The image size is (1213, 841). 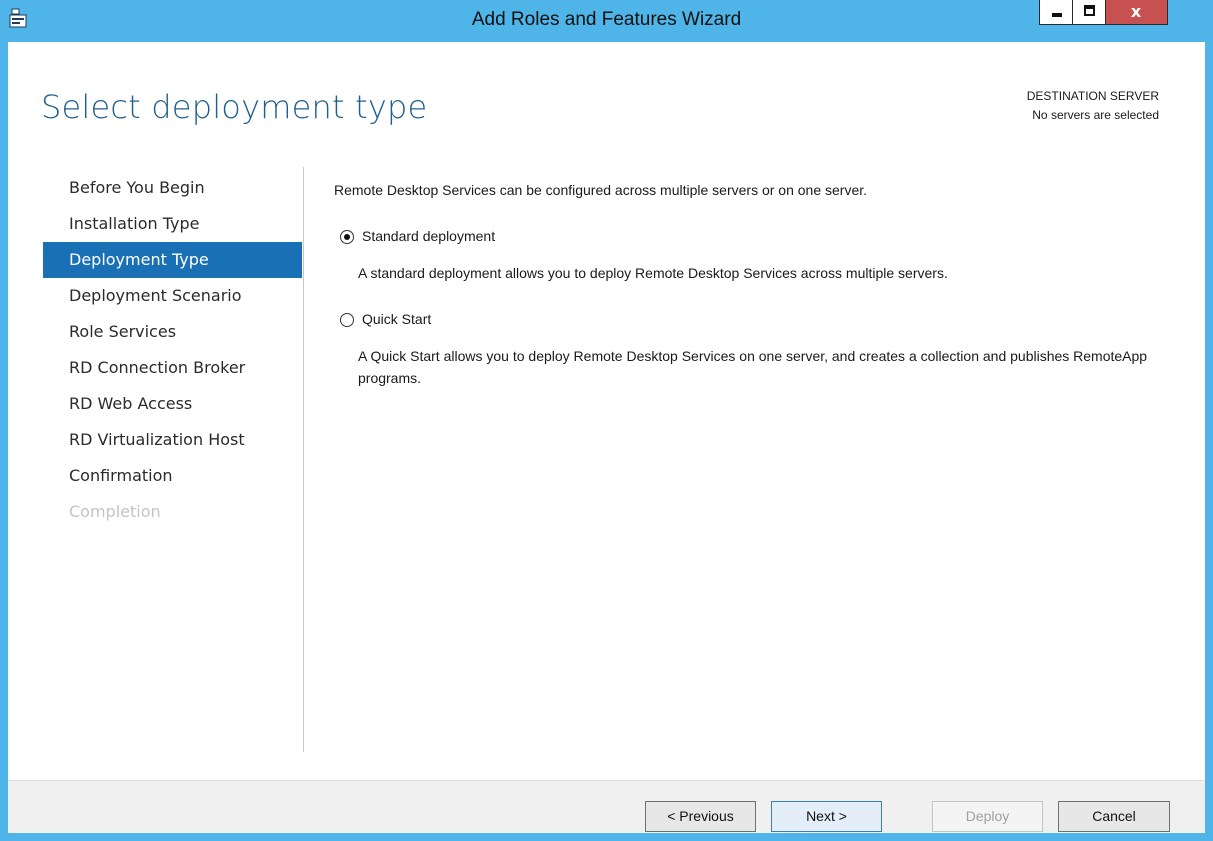 What do you see at coordinates (1092, 96) in the screenshot?
I see `destination-server-label: DESTINATION SERVER` at bounding box center [1092, 96].